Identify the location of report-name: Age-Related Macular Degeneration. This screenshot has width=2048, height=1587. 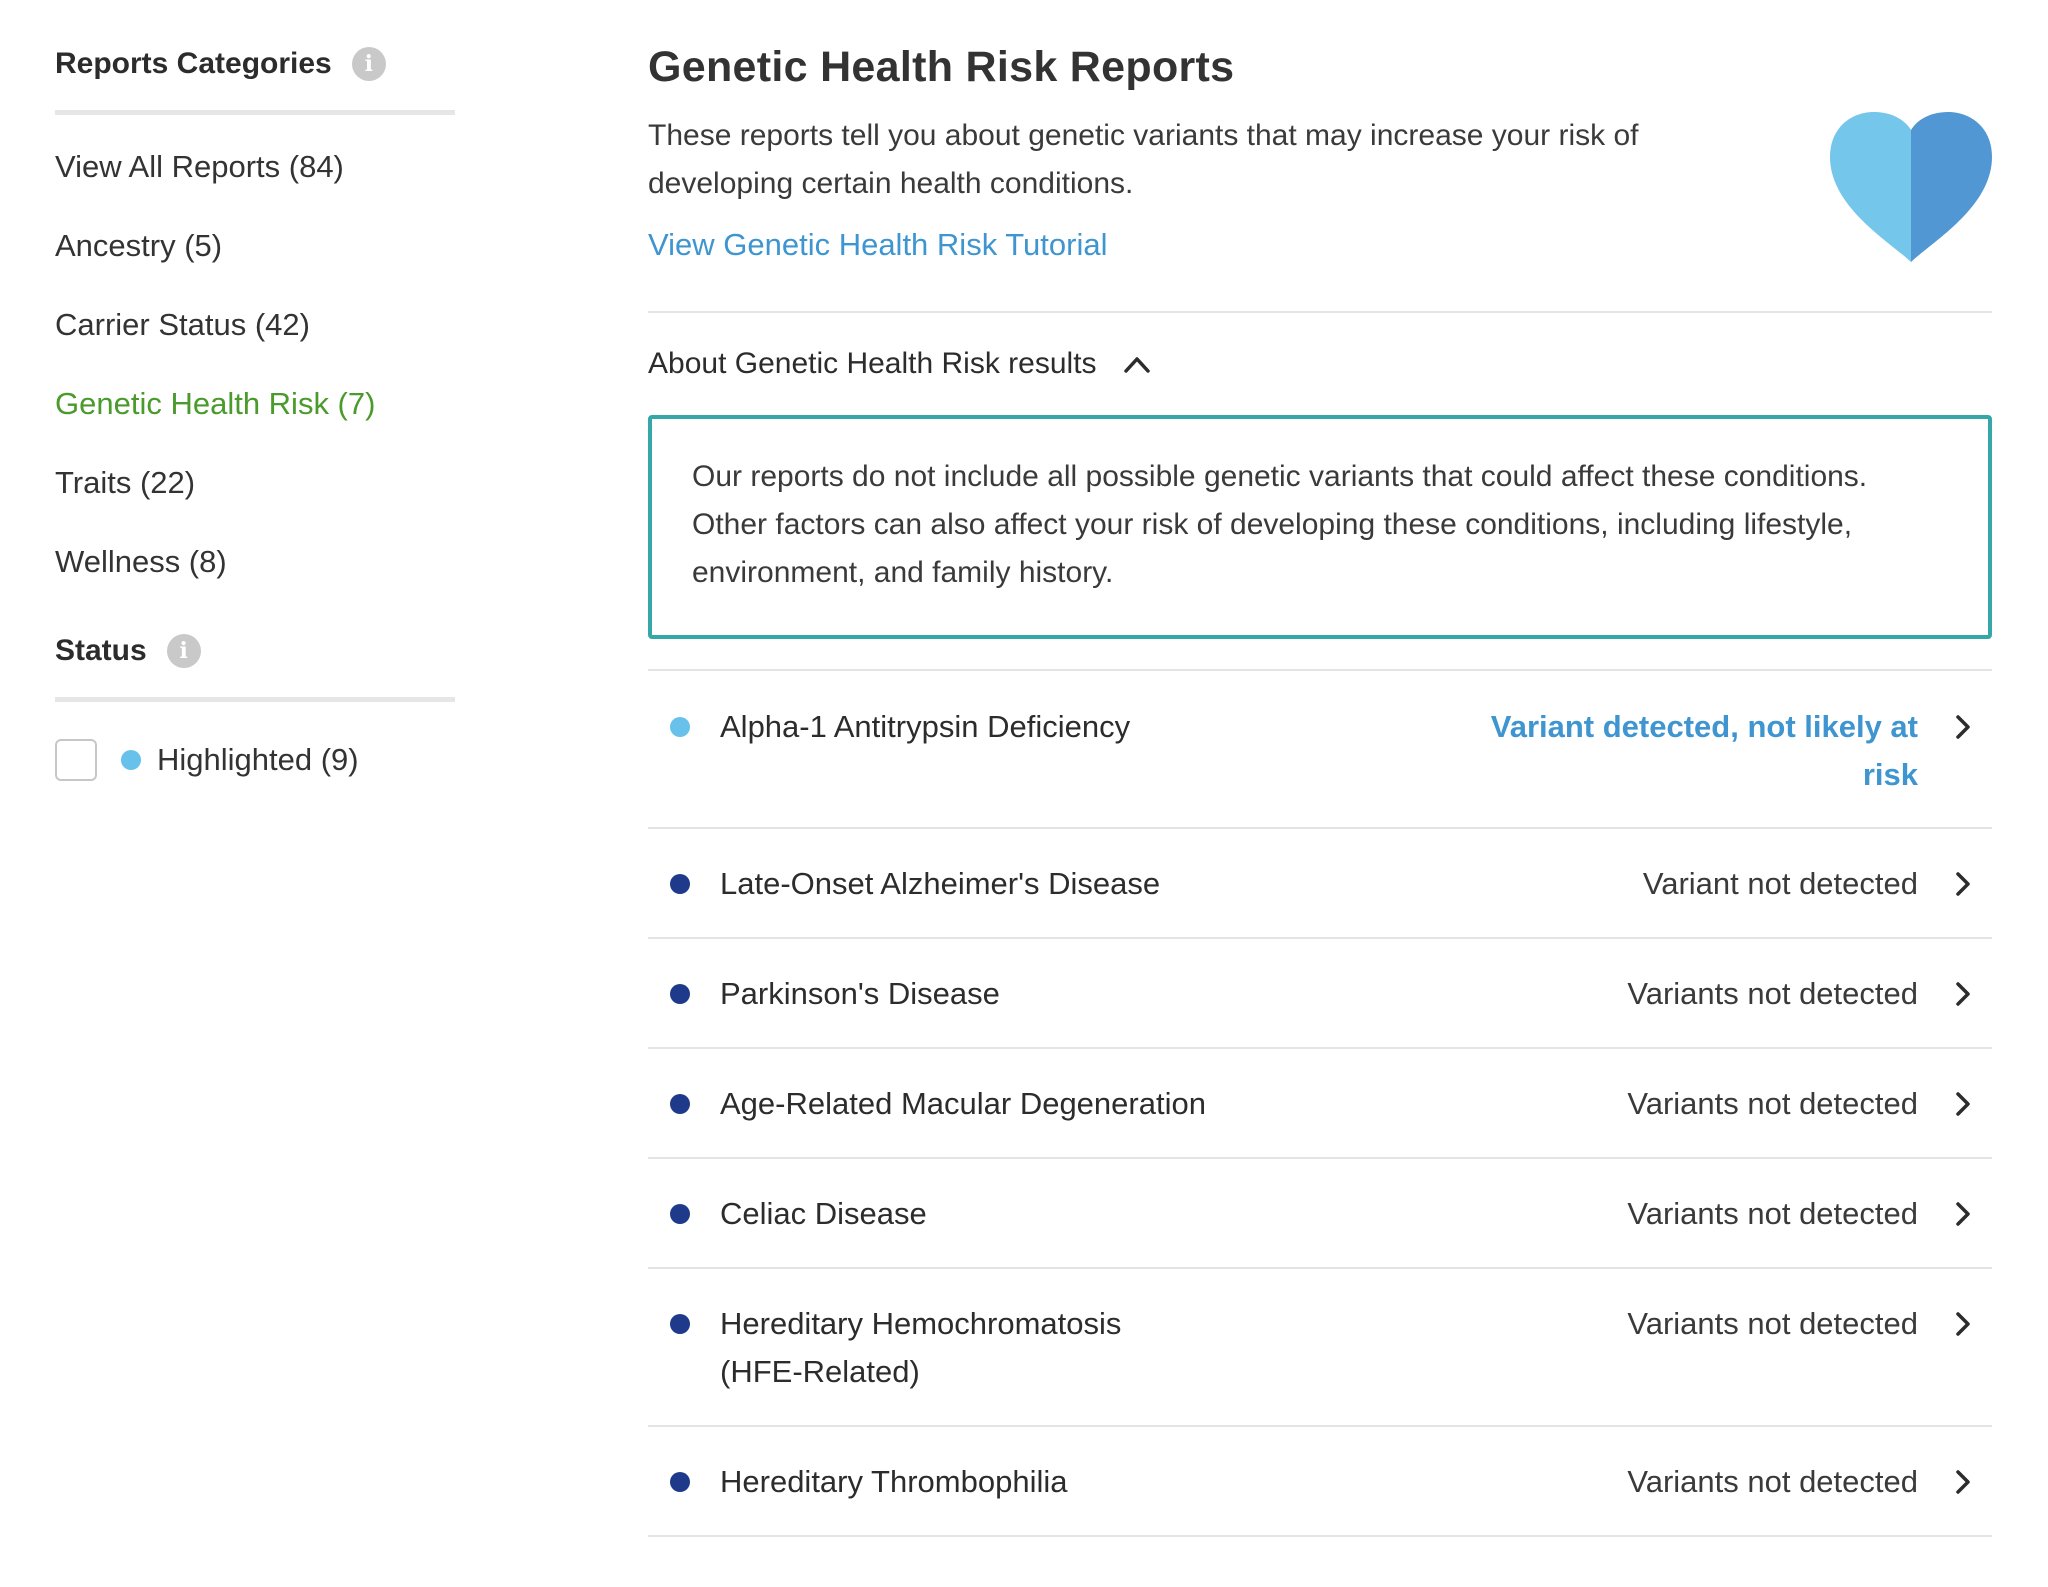
(963, 1103).